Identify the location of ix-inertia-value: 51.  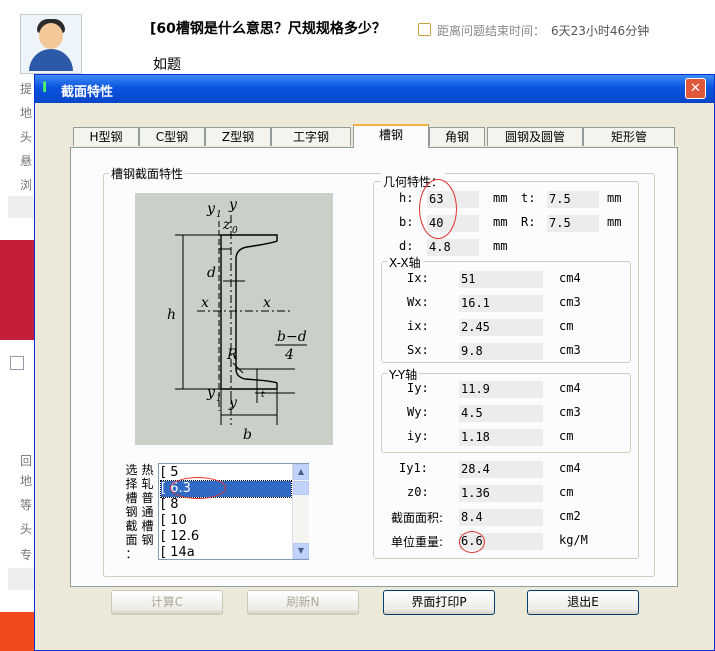
(501, 279).